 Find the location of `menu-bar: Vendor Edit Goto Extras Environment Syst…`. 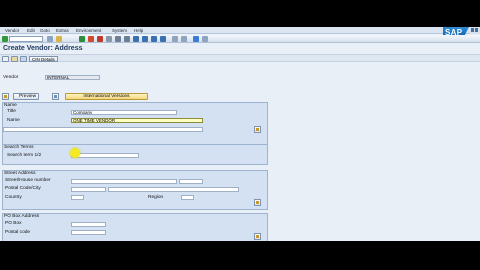

menu-bar: Vendor Edit Goto Extras Environment Syst… is located at coordinates (240, 30).